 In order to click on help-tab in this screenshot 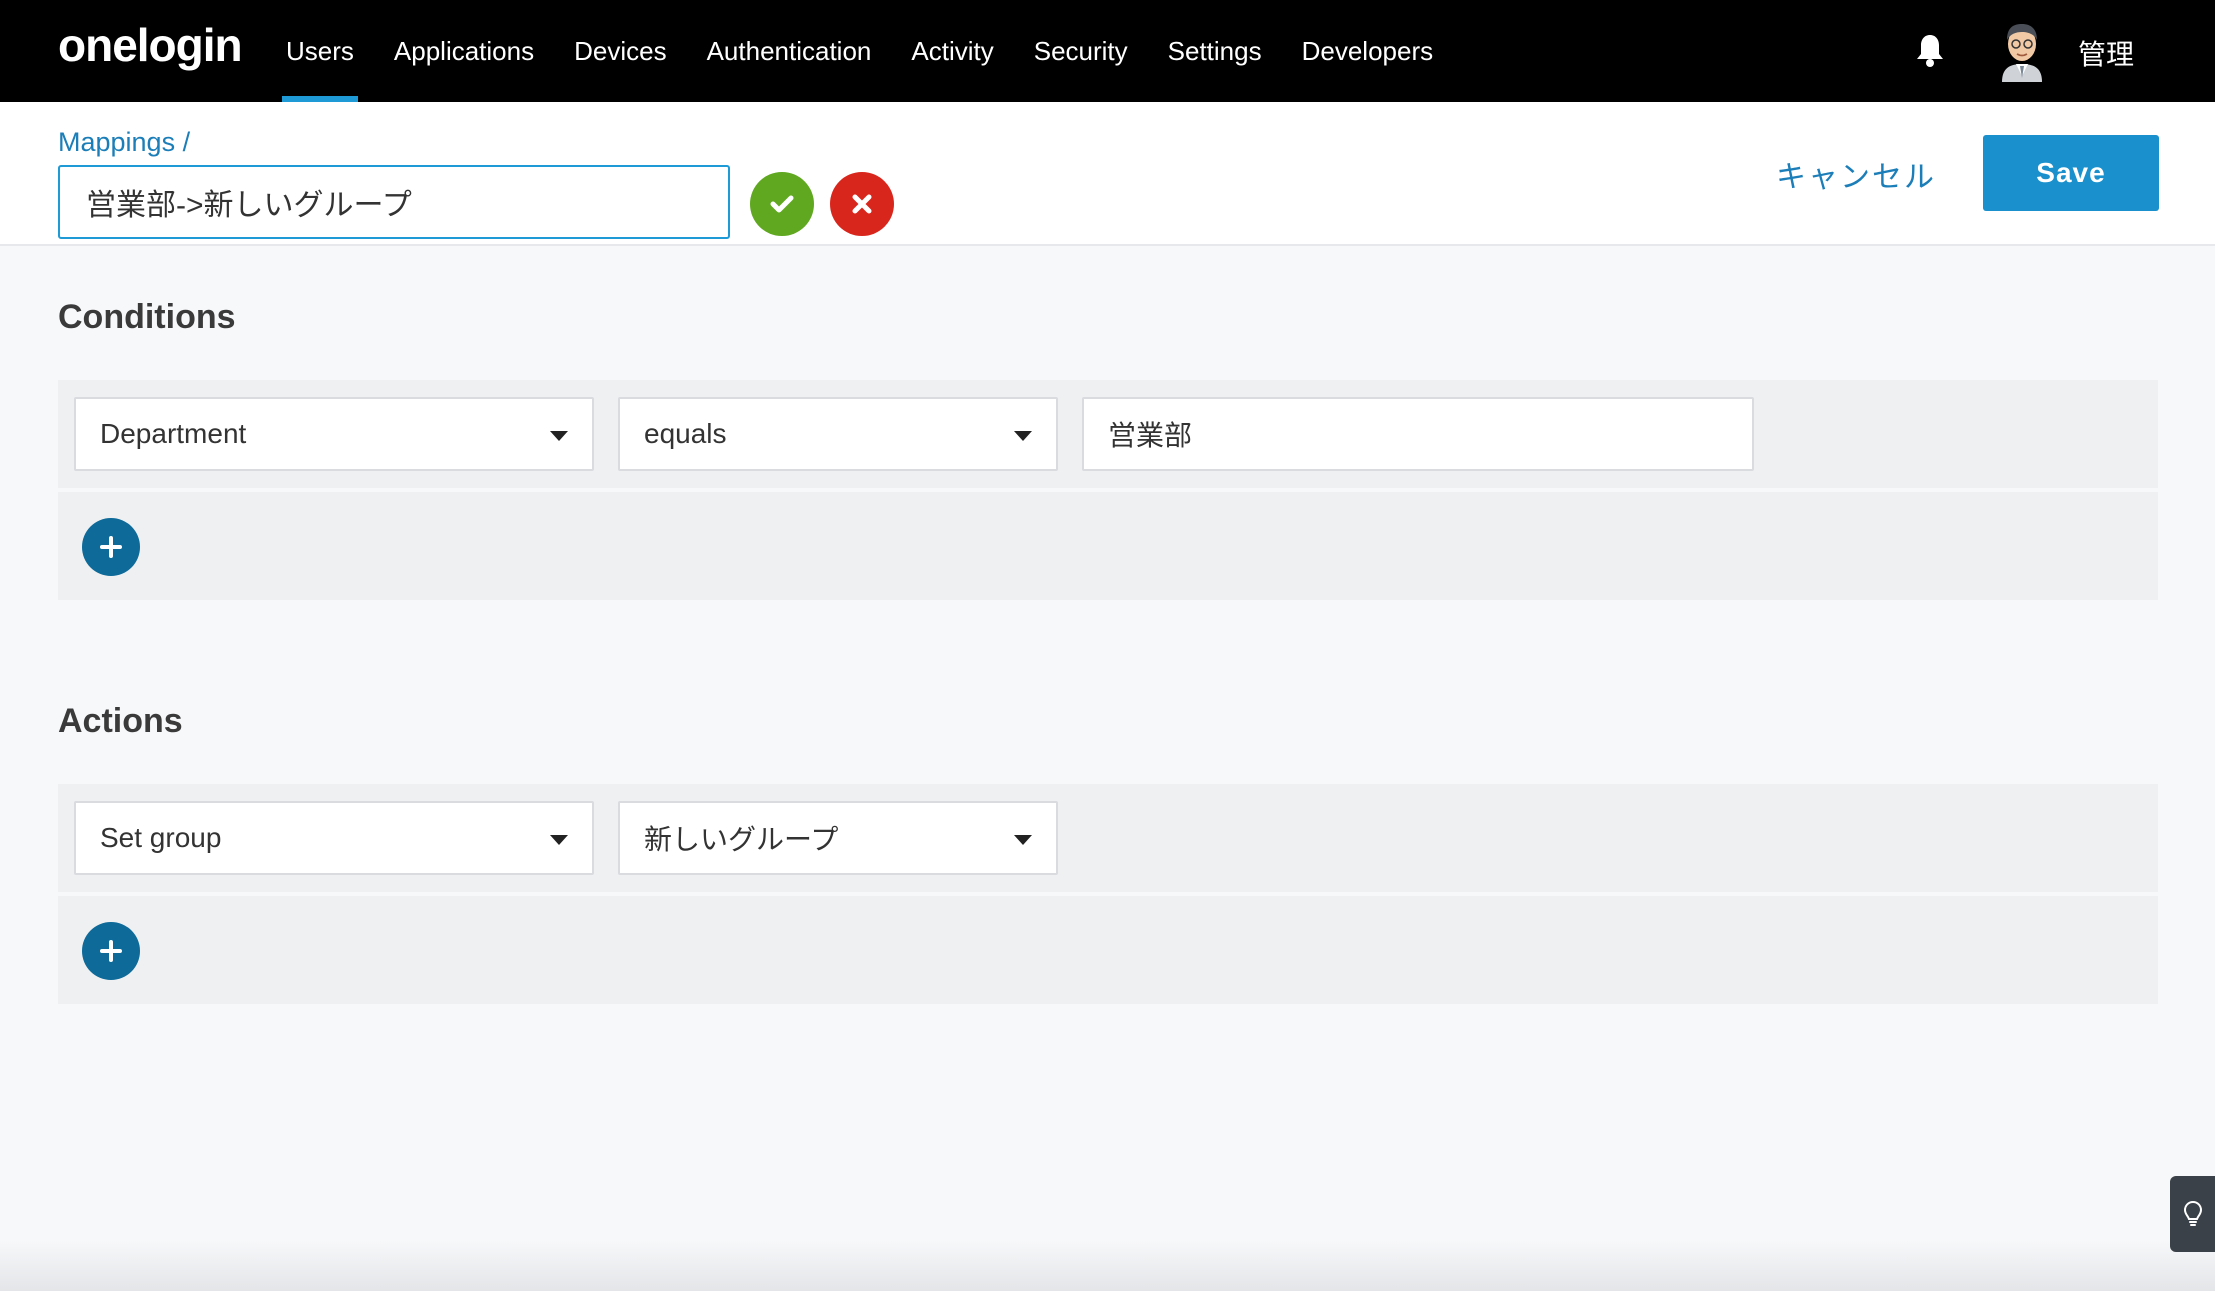, I will do `click(2192, 1214)`.